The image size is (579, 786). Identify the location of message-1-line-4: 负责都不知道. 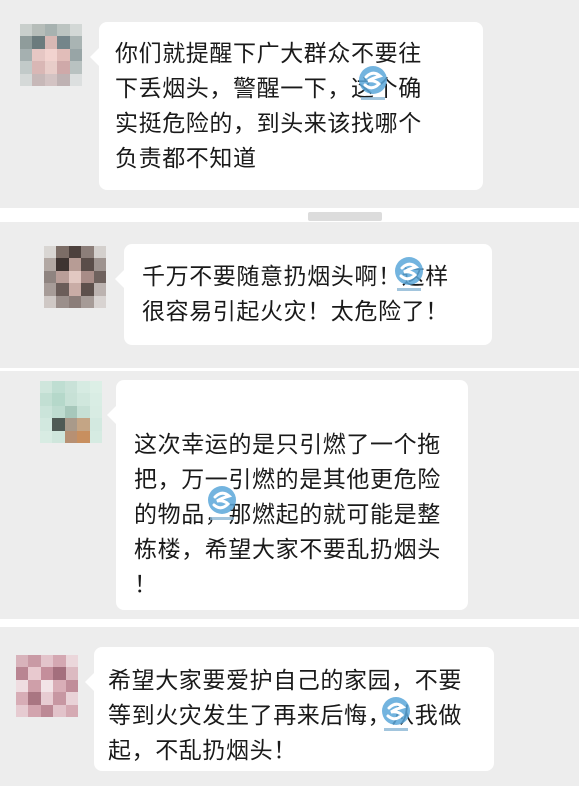
(186, 159).